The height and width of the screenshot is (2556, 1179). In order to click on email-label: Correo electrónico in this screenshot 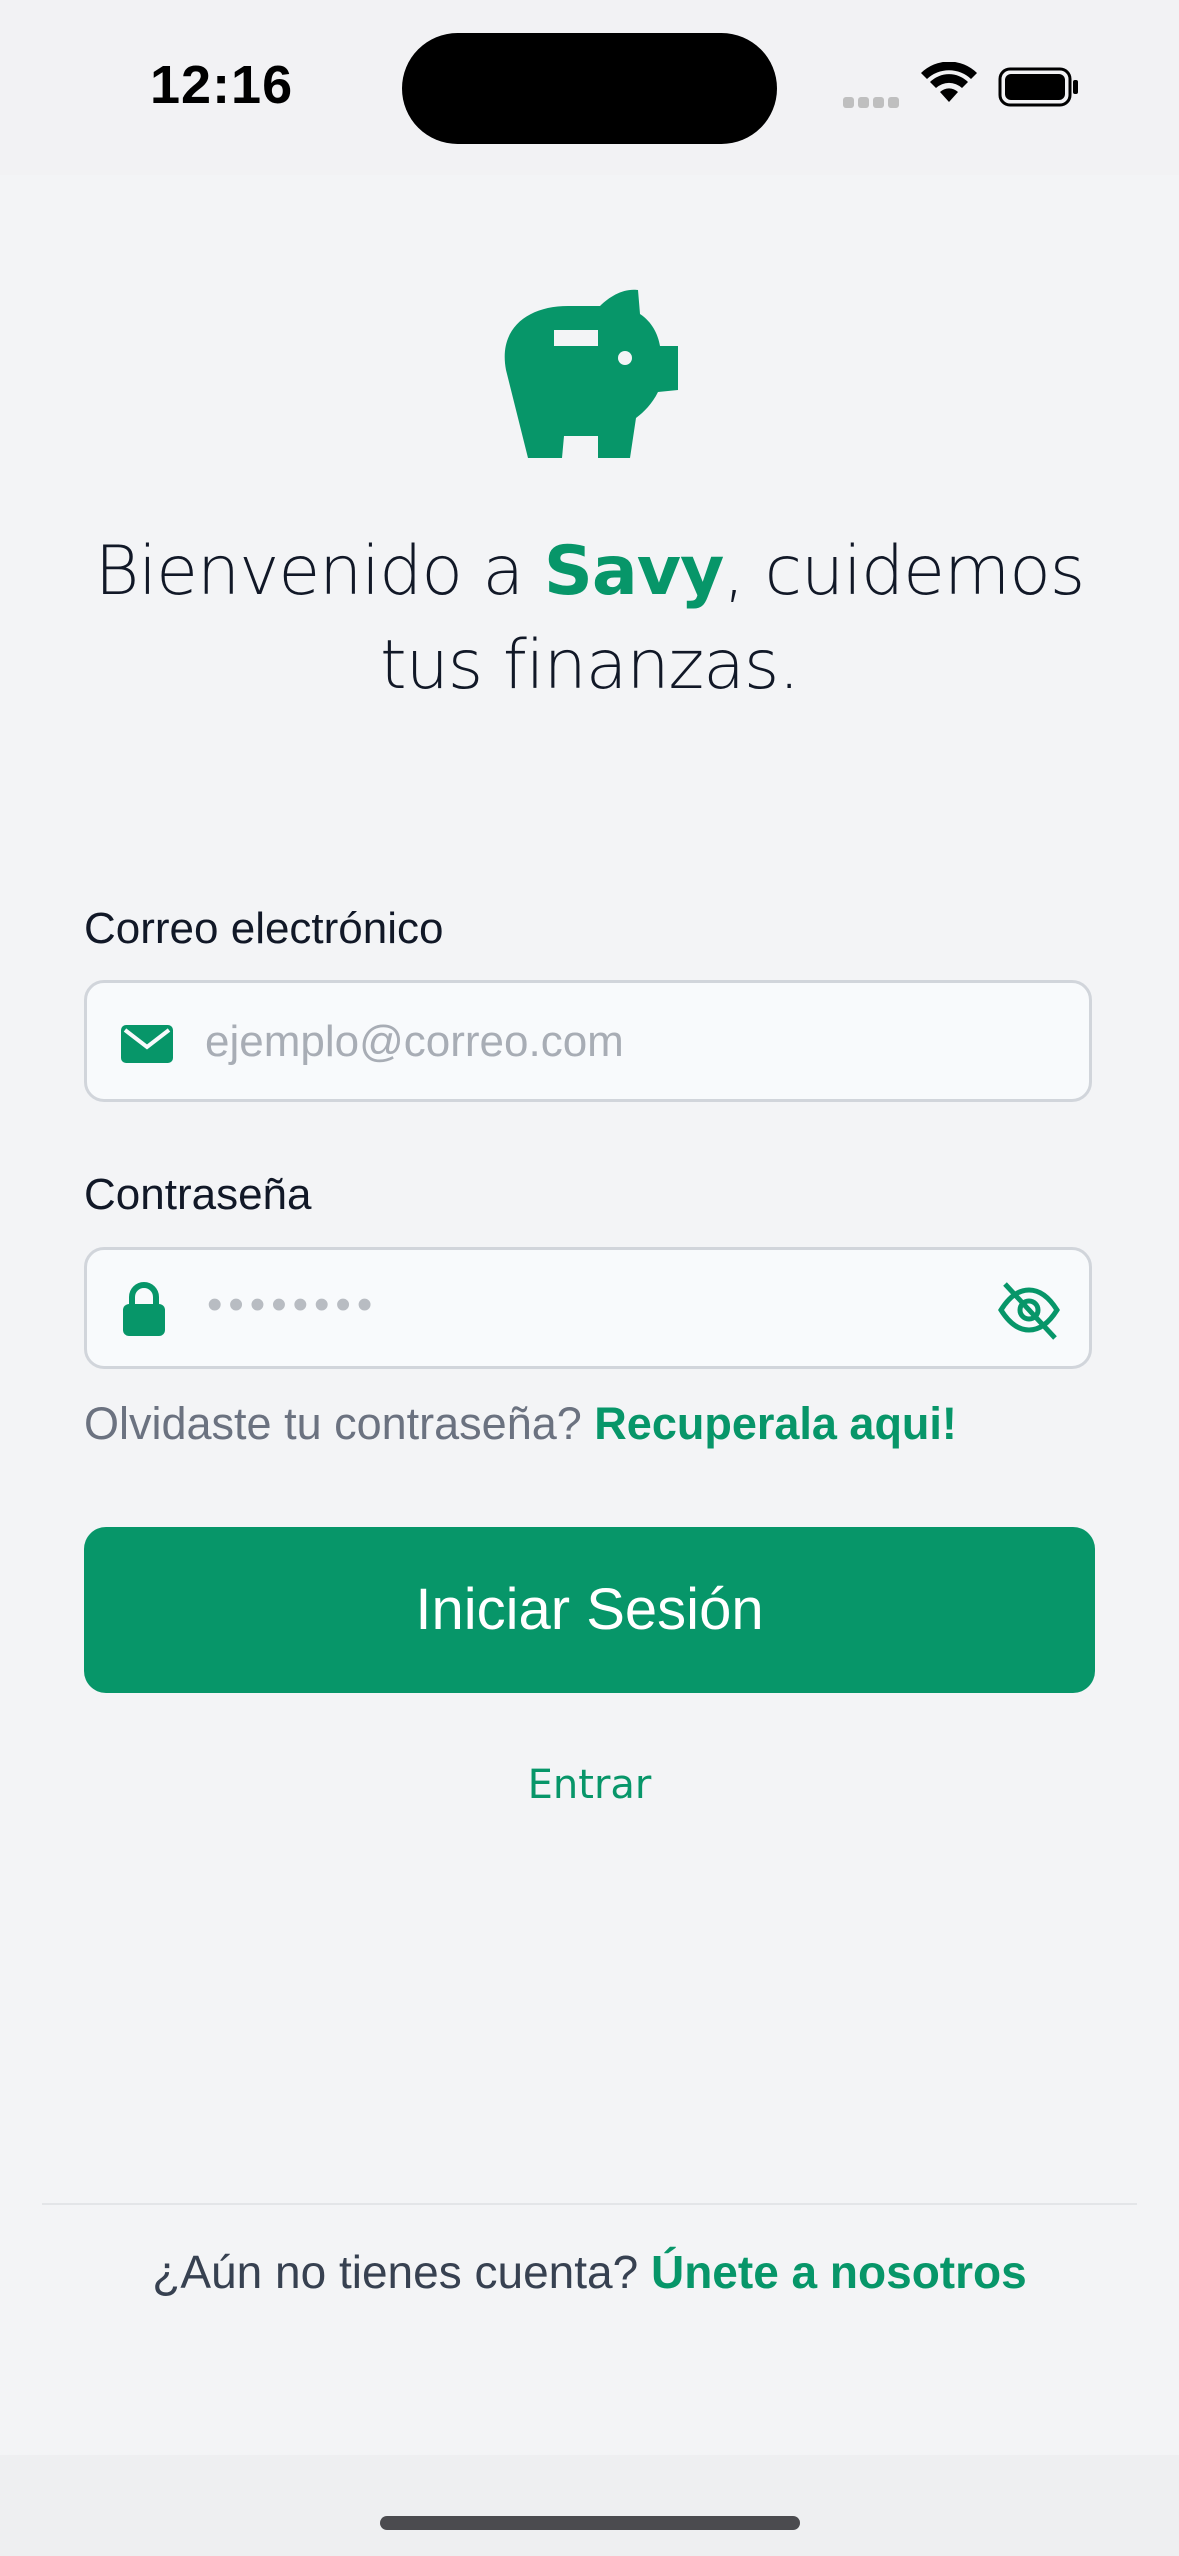, I will do `click(264, 928)`.